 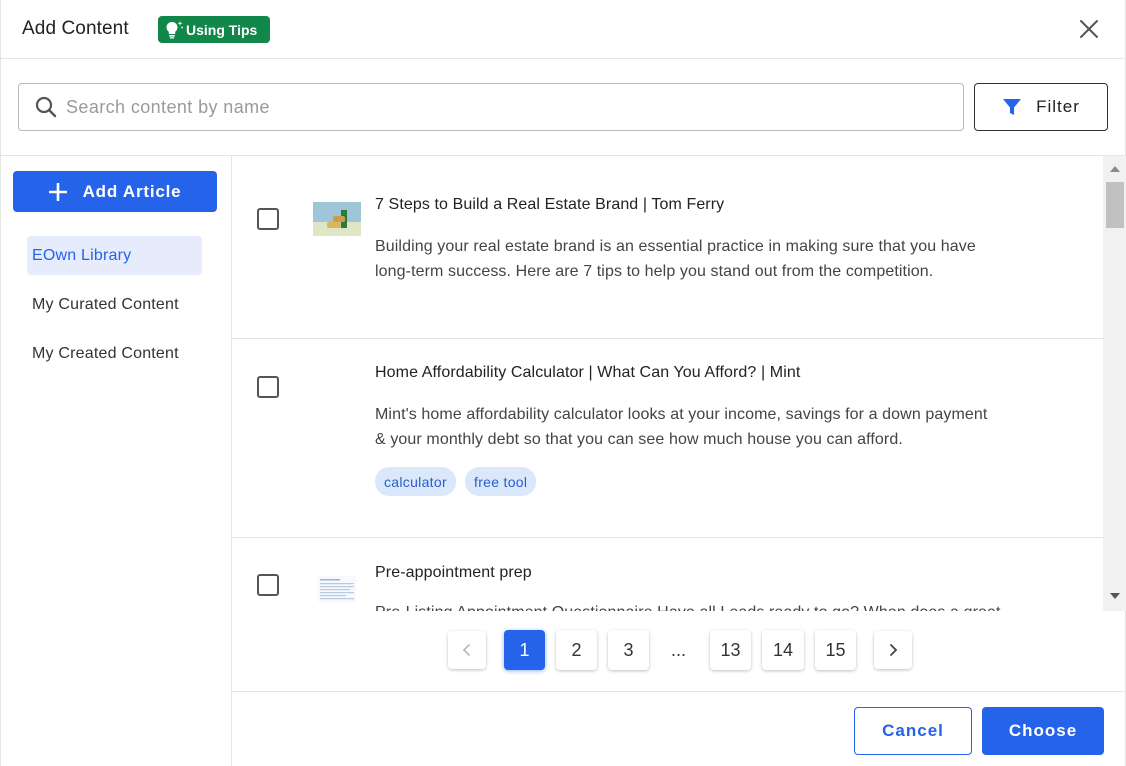 What do you see at coordinates (75, 28) in the screenshot?
I see `modal-title: Add Content` at bounding box center [75, 28].